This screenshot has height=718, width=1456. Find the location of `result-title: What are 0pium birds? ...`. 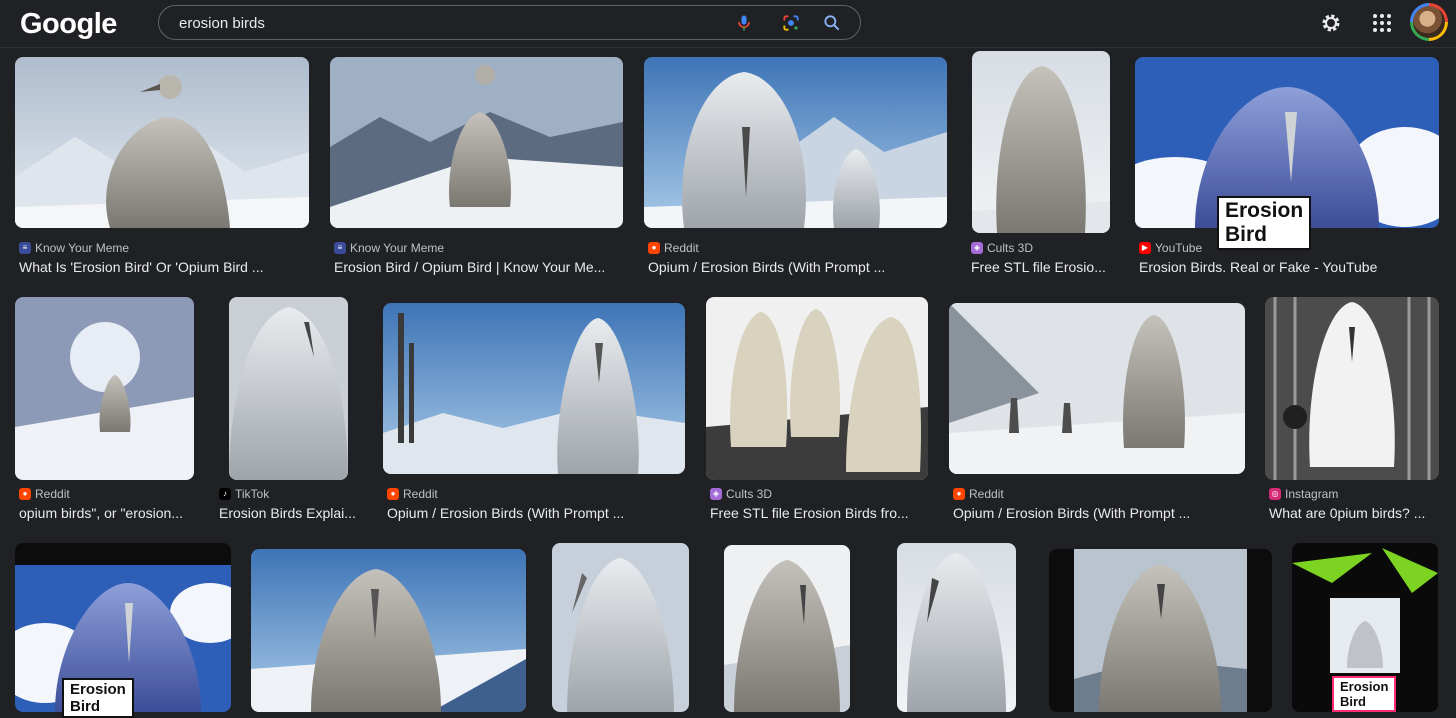

result-title: What are 0pium birds? ... is located at coordinates (1354, 513).